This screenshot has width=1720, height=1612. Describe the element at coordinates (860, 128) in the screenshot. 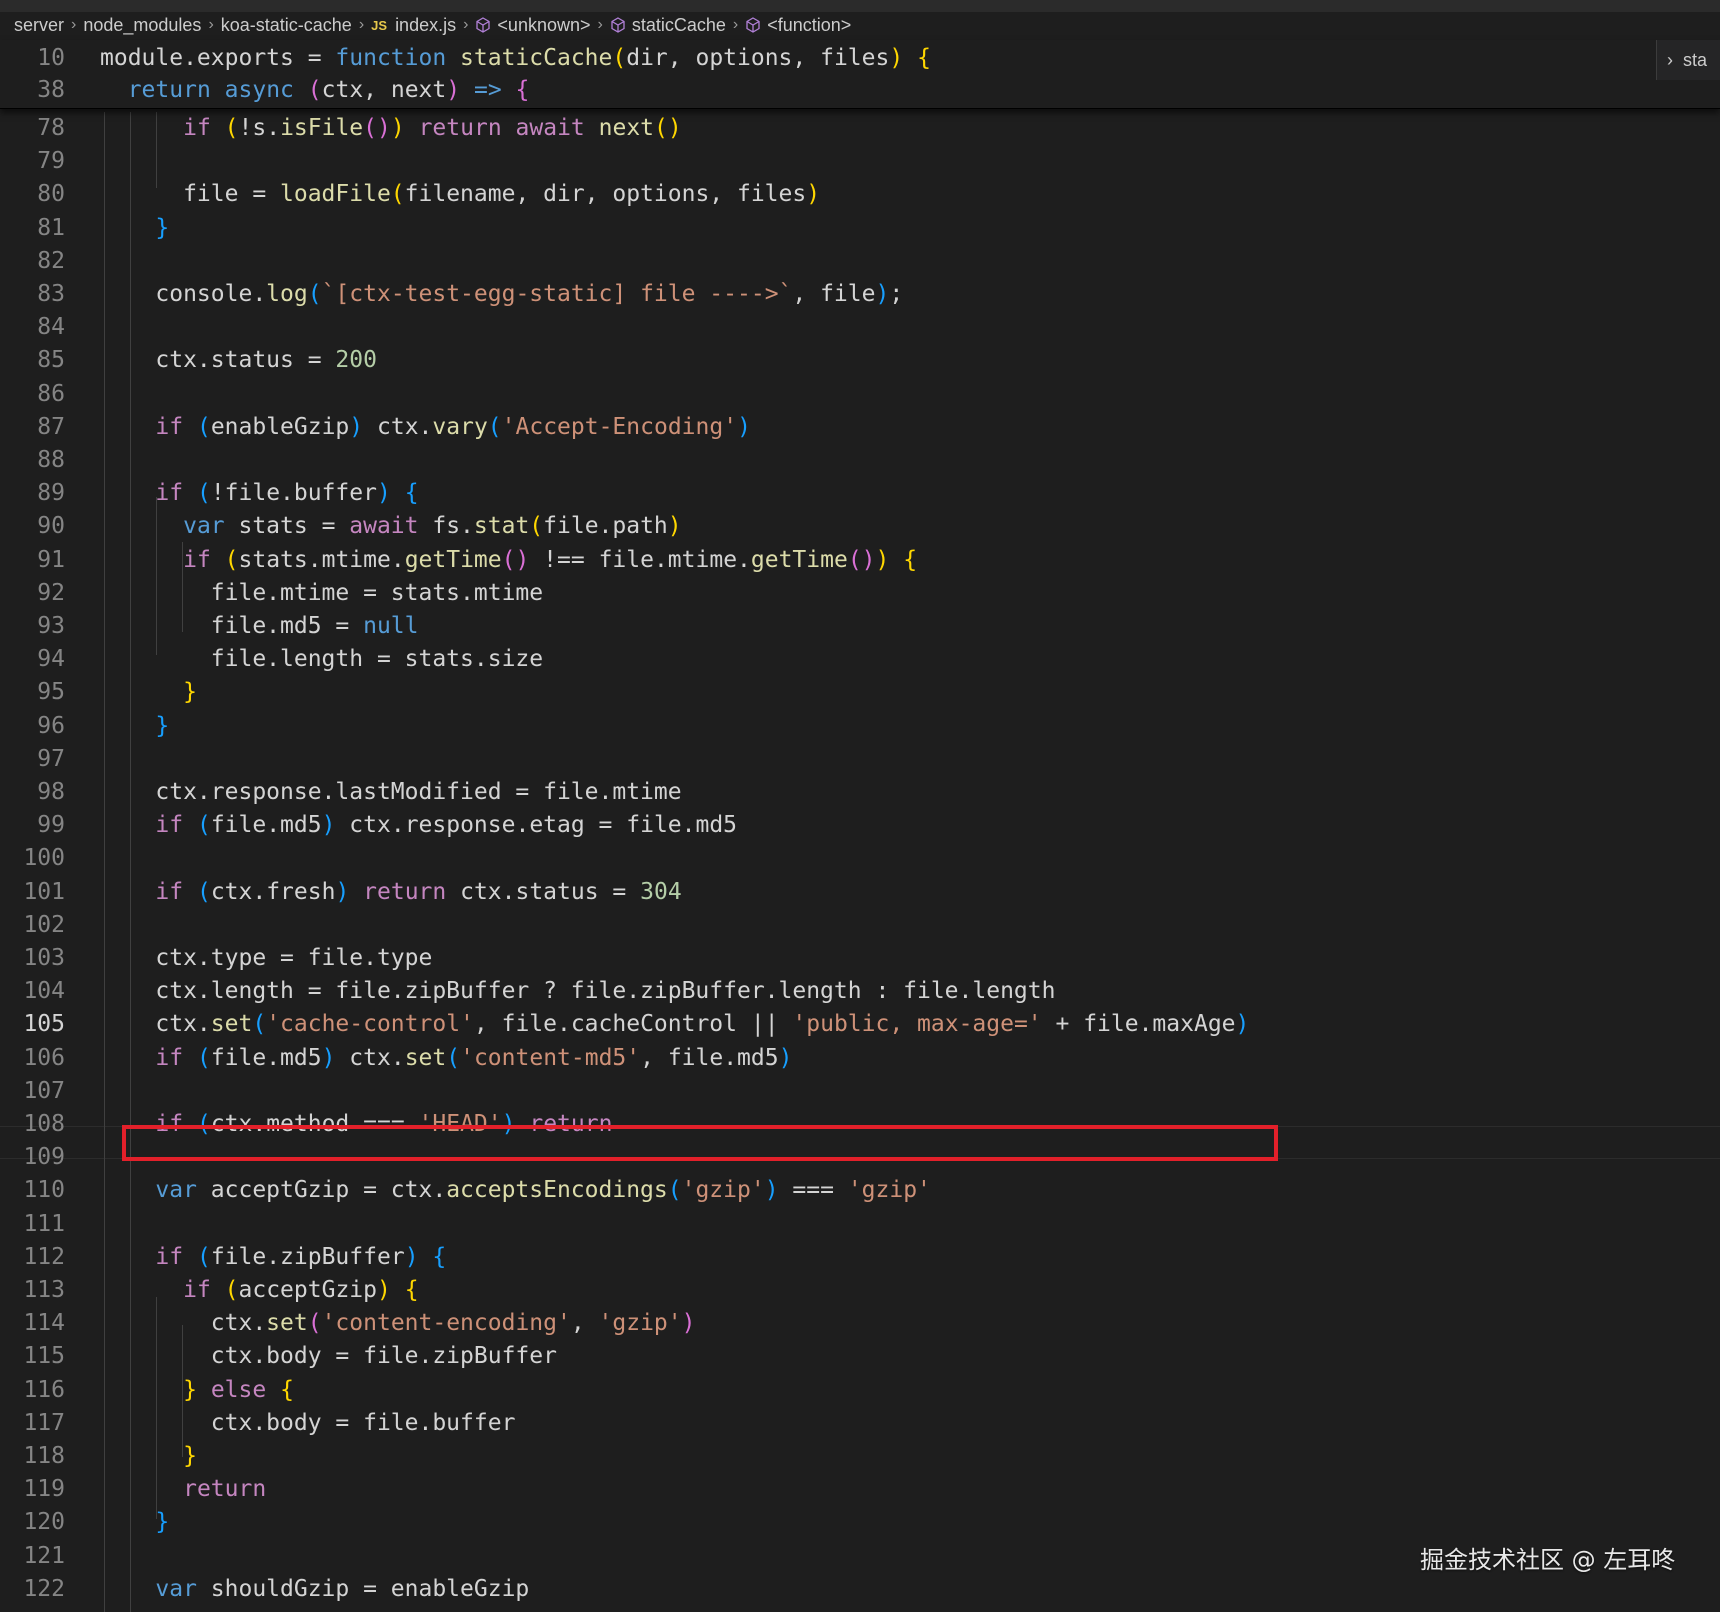

I see `code-line: 78 if (!s.isFile()) return await next()` at that location.